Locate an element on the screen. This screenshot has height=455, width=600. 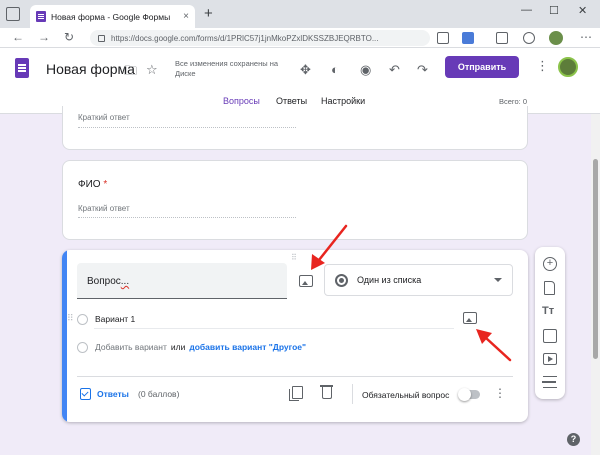
answer-key-button: Ответы is located at coordinates (104, 394).